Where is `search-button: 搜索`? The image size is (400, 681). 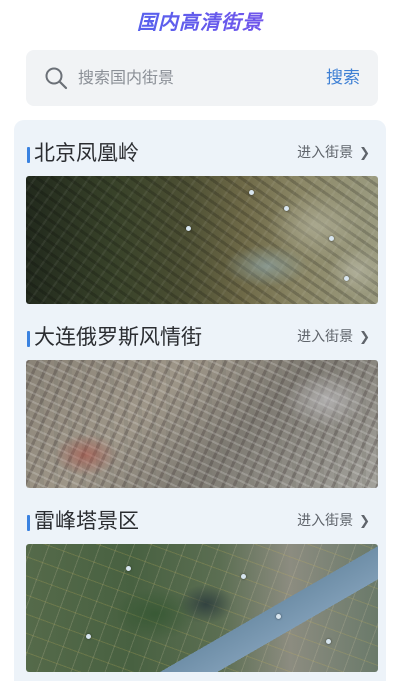 search-button: 搜索 is located at coordinates (343, 78).